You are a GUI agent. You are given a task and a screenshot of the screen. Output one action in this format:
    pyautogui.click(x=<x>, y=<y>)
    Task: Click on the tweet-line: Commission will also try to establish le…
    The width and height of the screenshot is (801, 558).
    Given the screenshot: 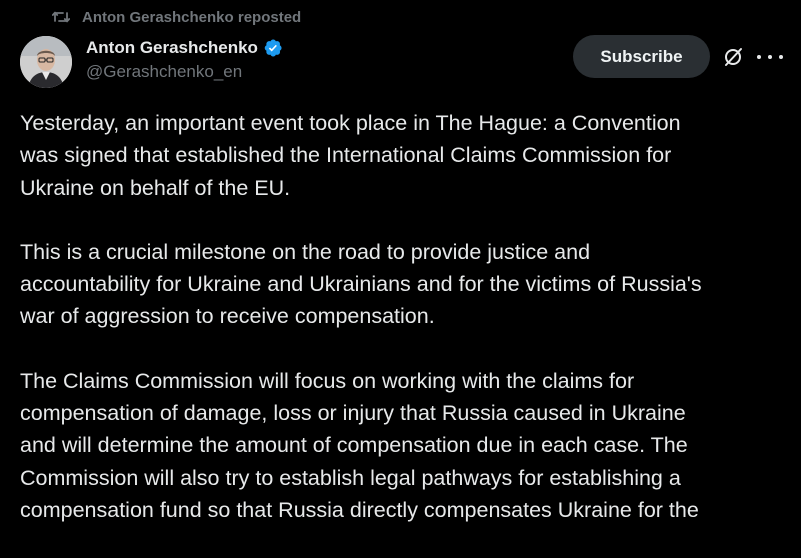 What is the action you would take?
    pyautogui.click(x=350, y=477)
    